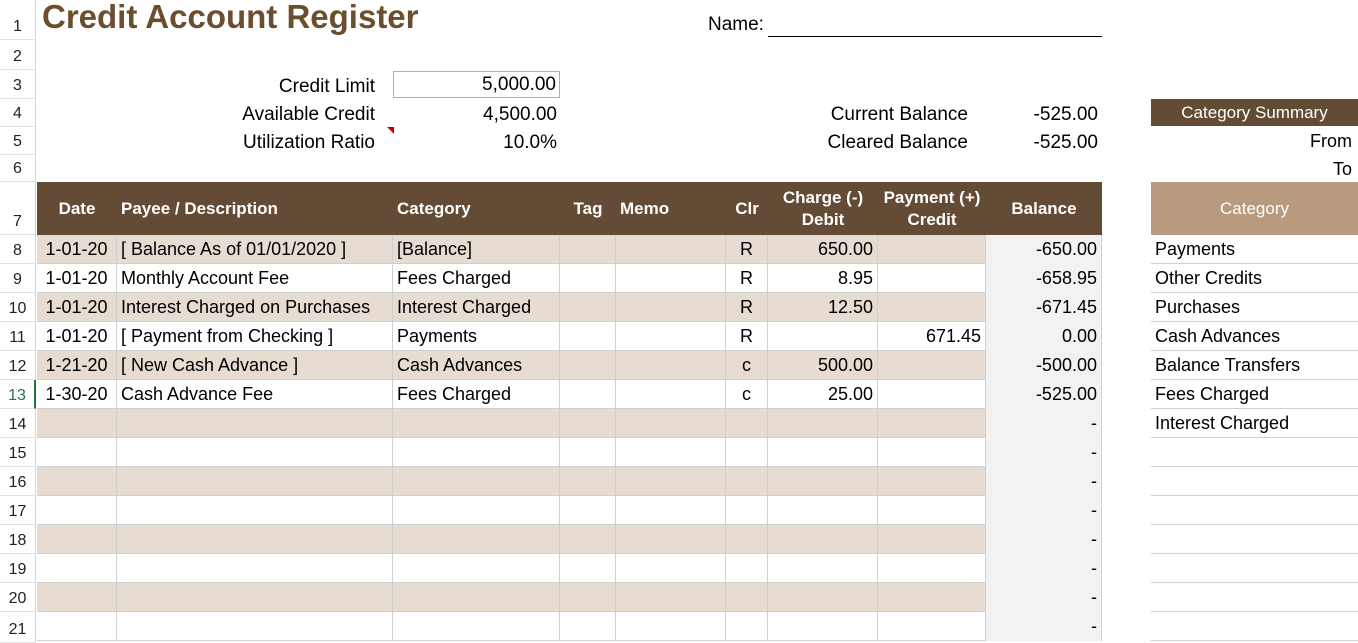 This screenshot has height=643, width=1358. I want to click on row-header: 13, so click(18, 394).